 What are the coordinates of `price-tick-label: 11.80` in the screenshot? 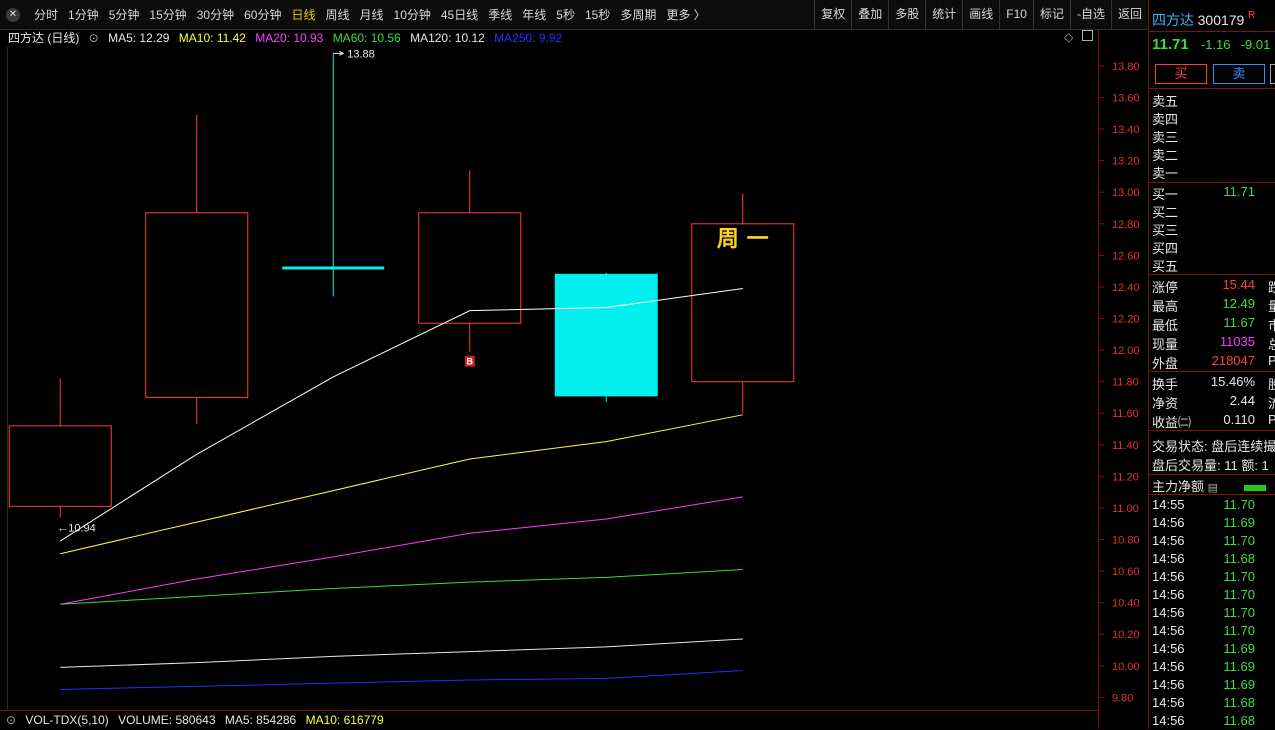 It's located at (1125, 383).